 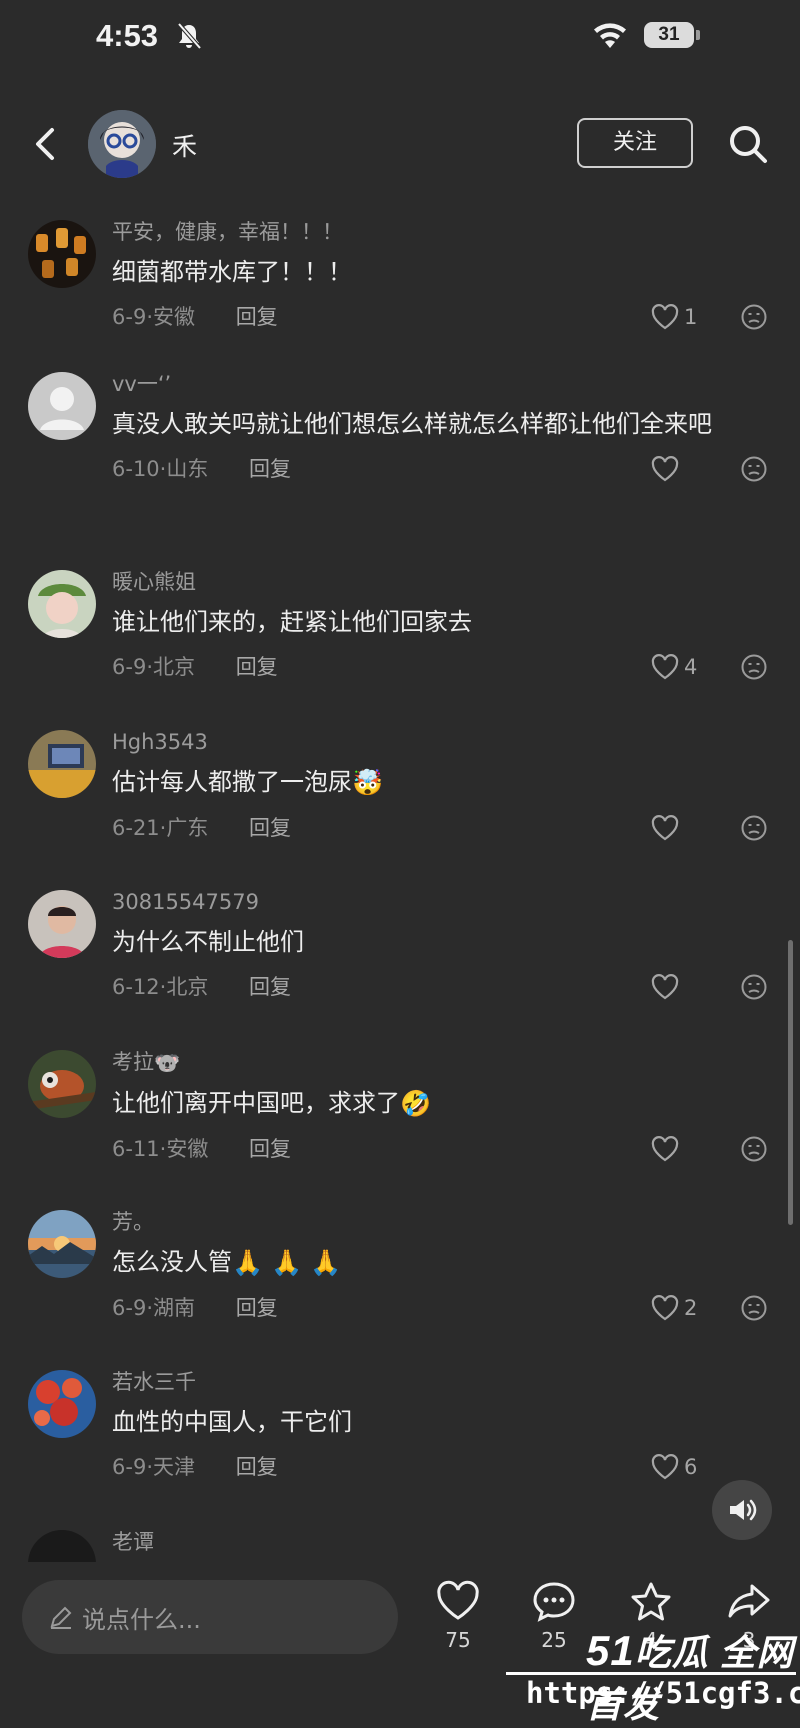 I want to click on comment-meta: 6-9·天津 回复 6, so click(x=444, y=1467).